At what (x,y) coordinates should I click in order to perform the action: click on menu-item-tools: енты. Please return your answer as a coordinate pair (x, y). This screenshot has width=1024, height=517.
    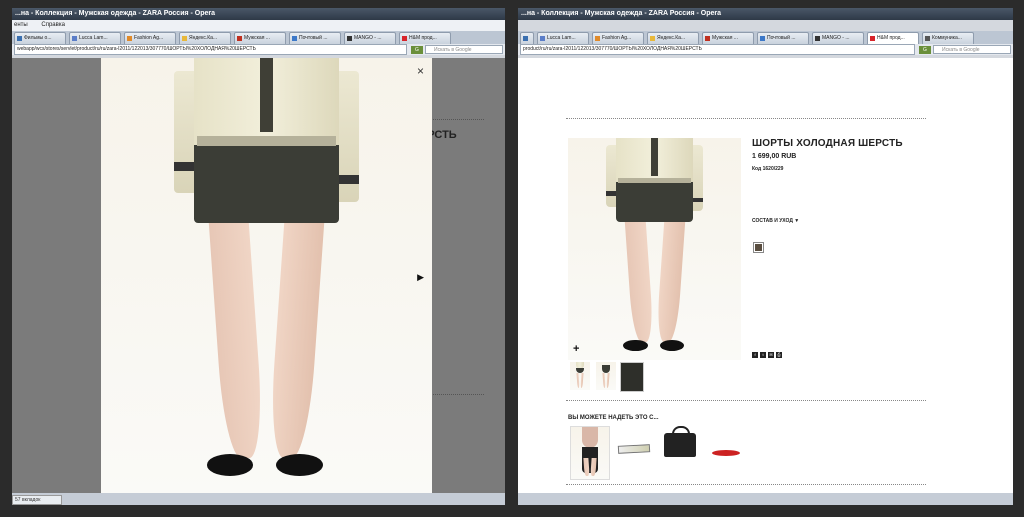
    Looking at the image, I should click on (21, 25).